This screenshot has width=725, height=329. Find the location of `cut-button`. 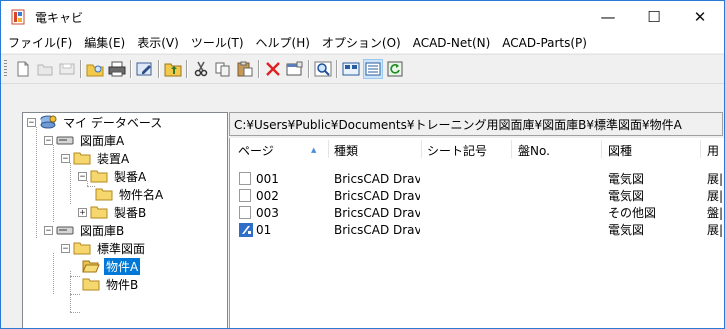

cut-button is located at coordinates (201, 69).